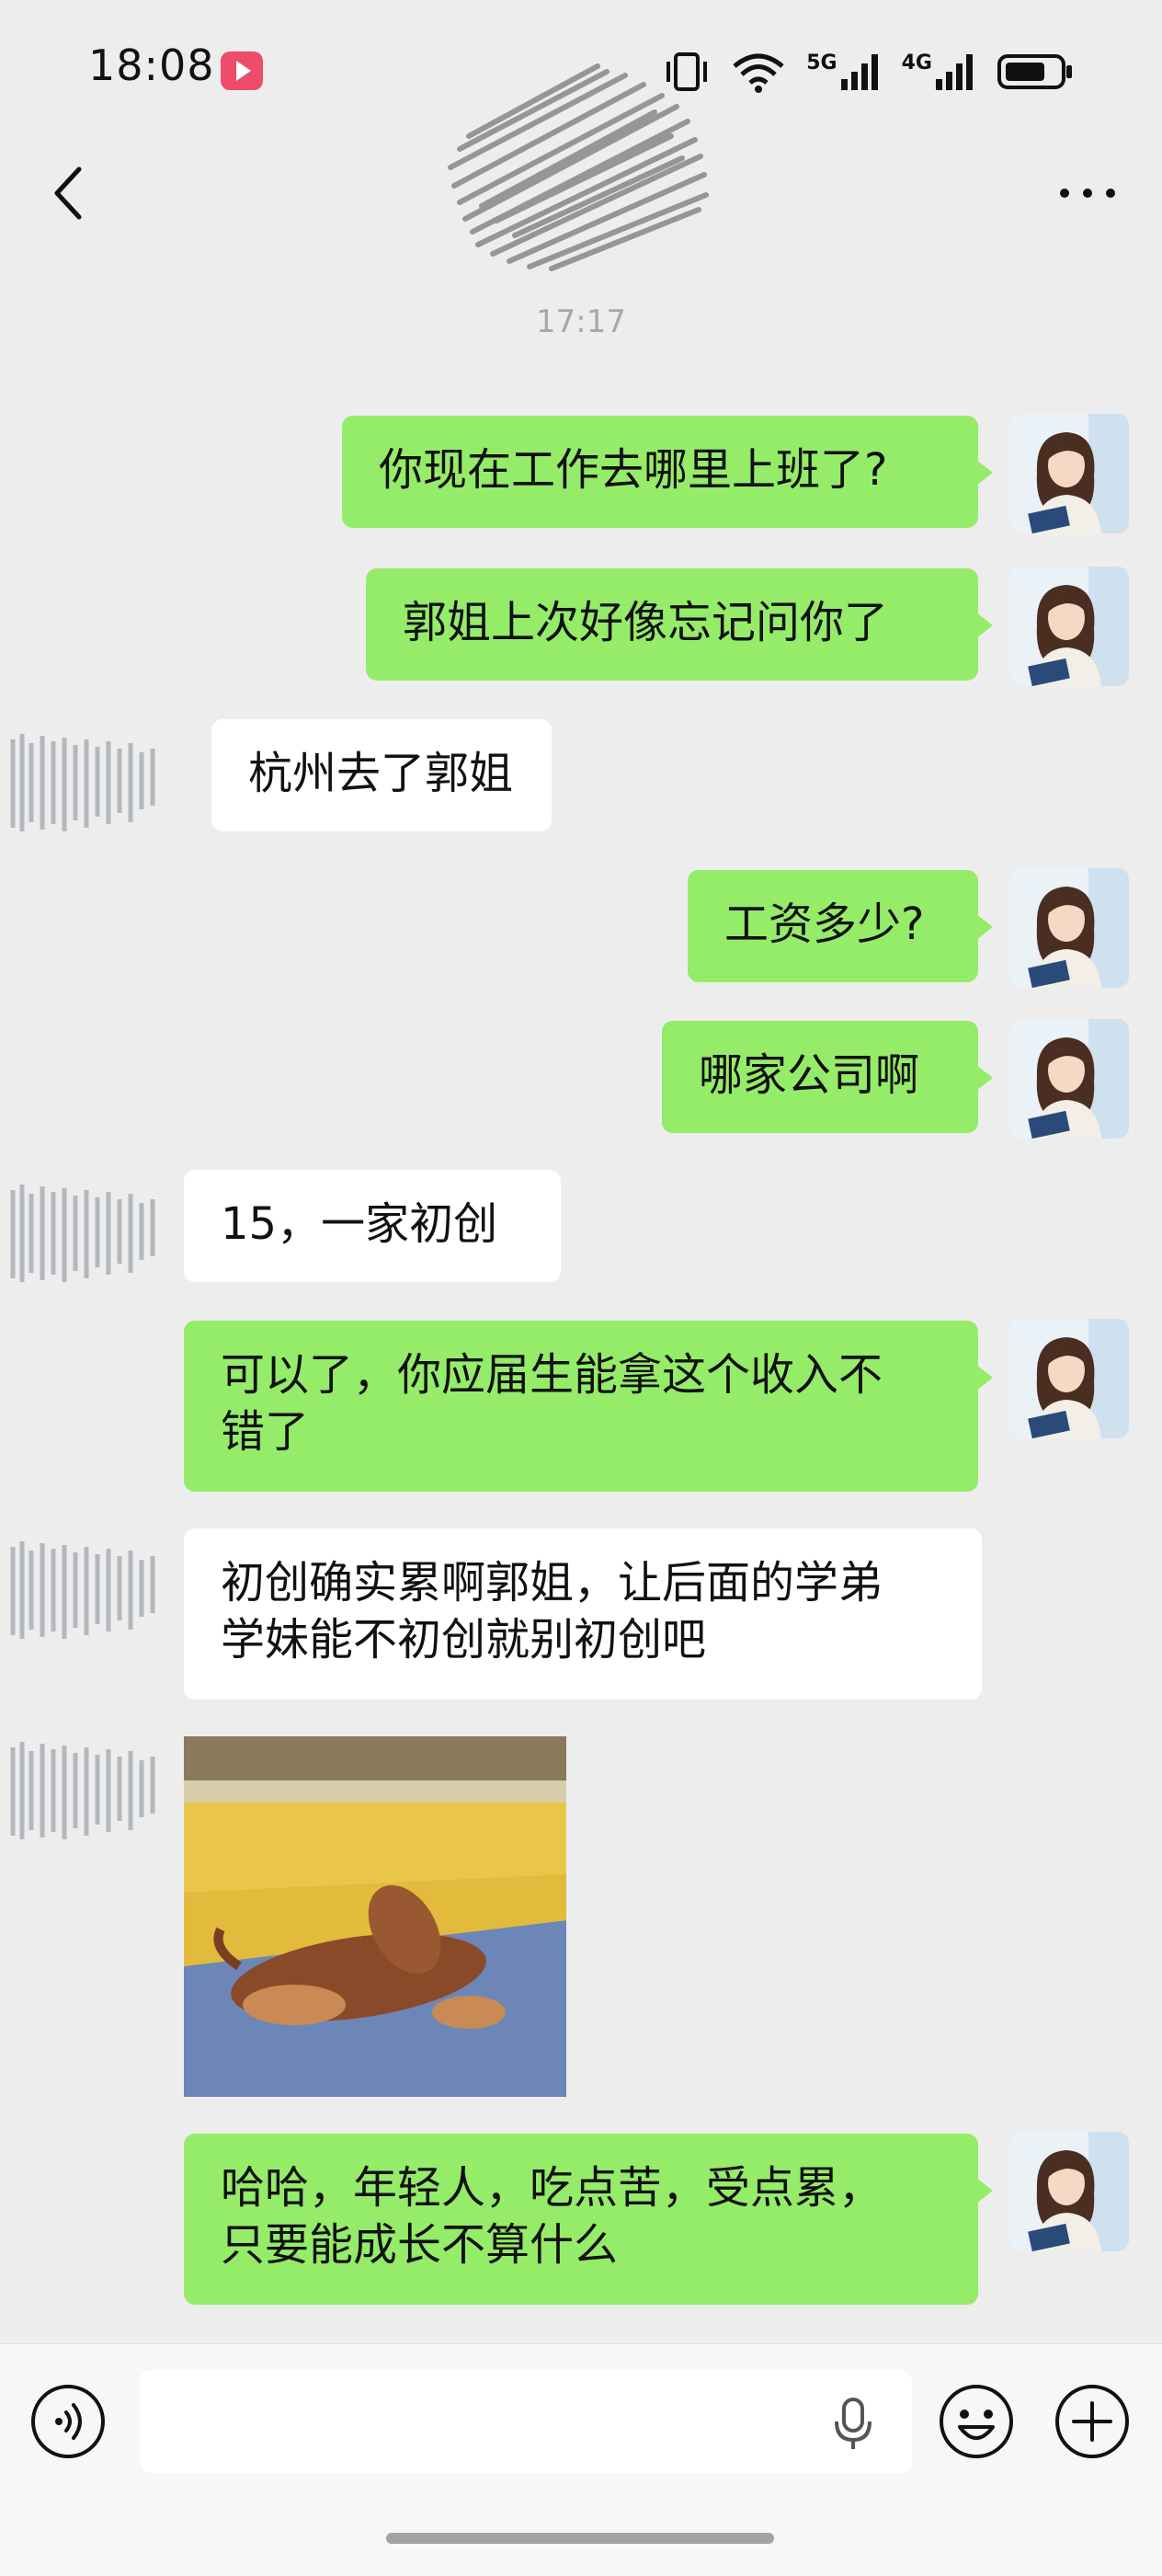 This screenshot has height=2576, width=1162. What do you see at coordinates (583, 1614) in the screenshot?
I see `message-bubble-incoming: 初创确实累啊郭姐，让后面的学弟 学妹能不初创就别初创吧` at bounding box center [583, 1614].